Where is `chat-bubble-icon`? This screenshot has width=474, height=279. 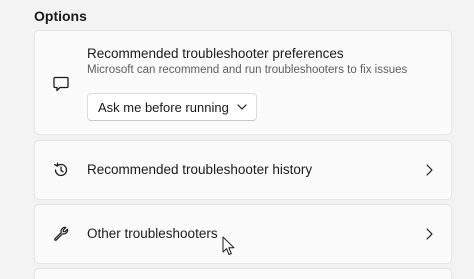 chat-bubble-icon is located at coordinates (61, 84).